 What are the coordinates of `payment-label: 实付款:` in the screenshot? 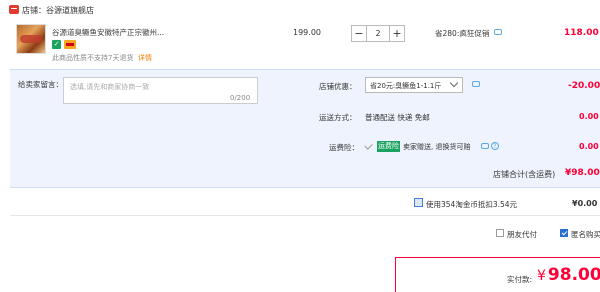 It's located at (520, 279).